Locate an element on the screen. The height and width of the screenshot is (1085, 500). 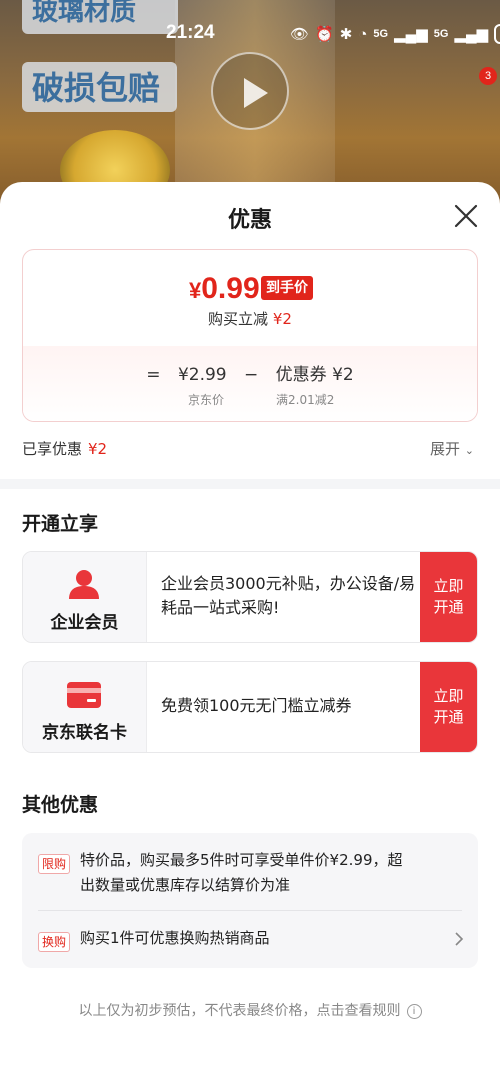
exchange-text: 购买1件可优惠换购热销商品 is located at coordinates (175, 938).